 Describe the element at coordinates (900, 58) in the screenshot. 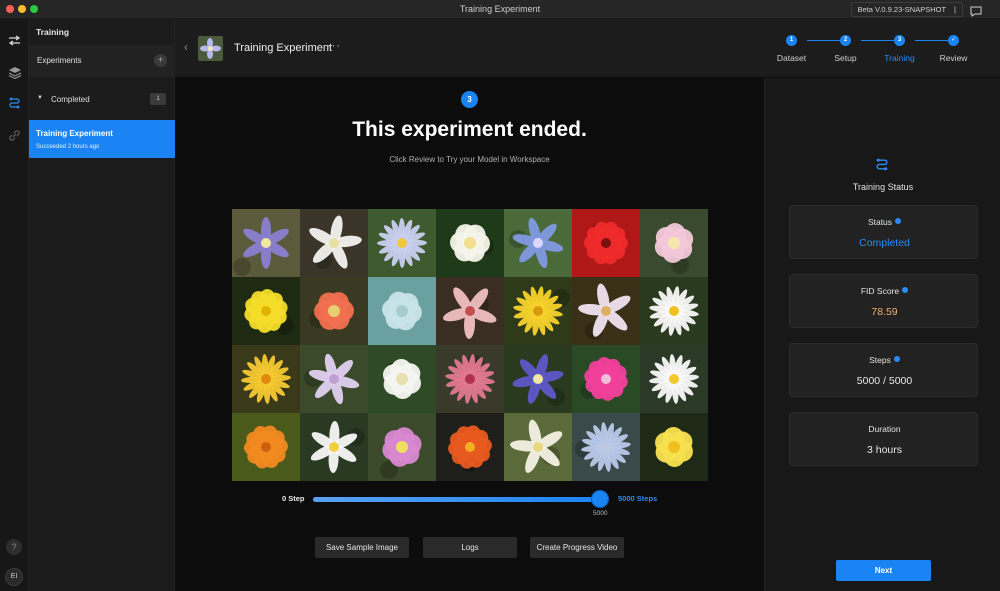

I see `step-2-tab: Training` at that location.